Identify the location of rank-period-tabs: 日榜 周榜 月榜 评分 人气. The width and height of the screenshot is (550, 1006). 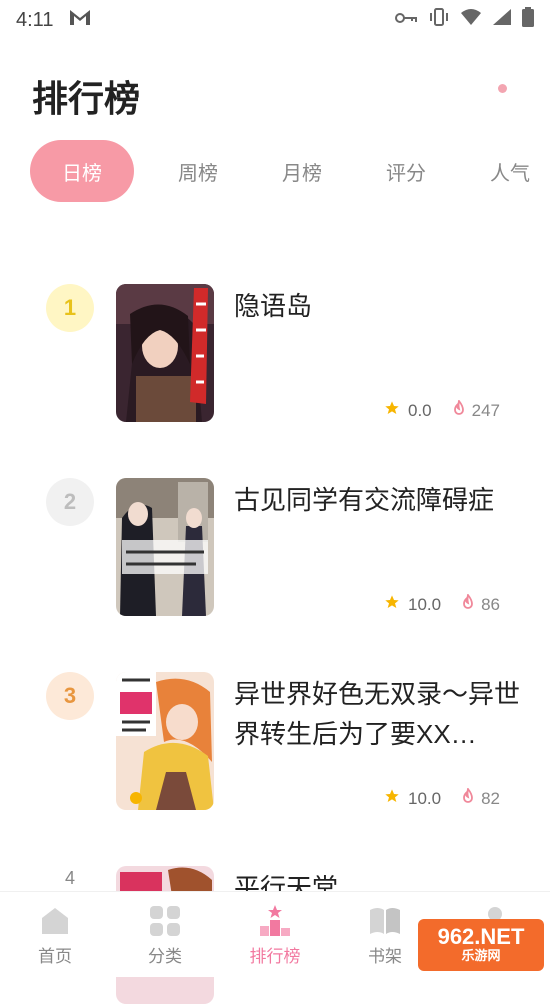
(290, 171).